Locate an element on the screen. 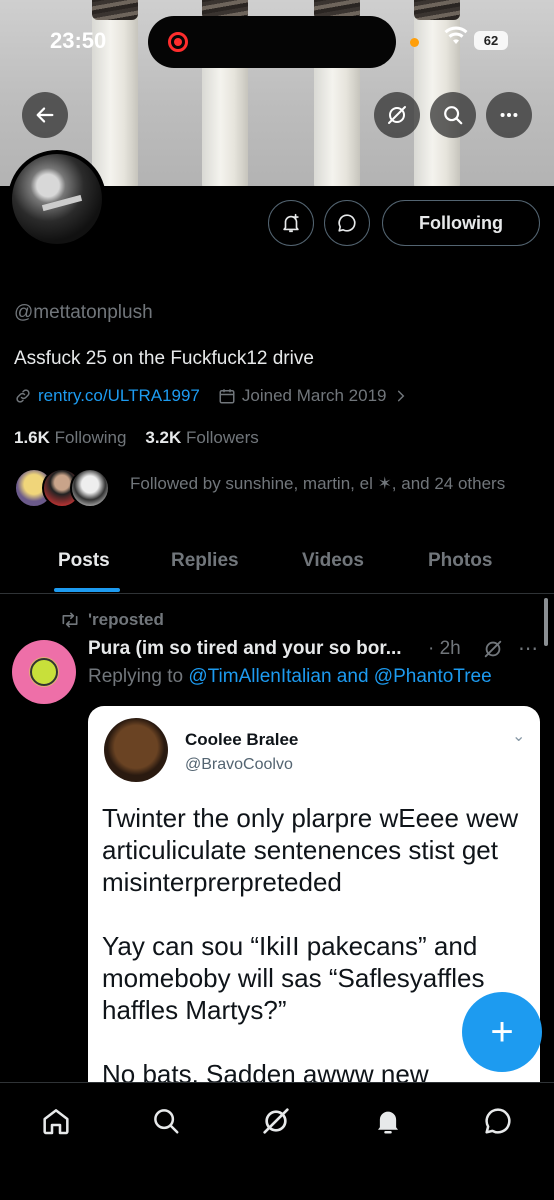 The image size is (554, 1200). bell-icon is located at coordinates (388, 1122).